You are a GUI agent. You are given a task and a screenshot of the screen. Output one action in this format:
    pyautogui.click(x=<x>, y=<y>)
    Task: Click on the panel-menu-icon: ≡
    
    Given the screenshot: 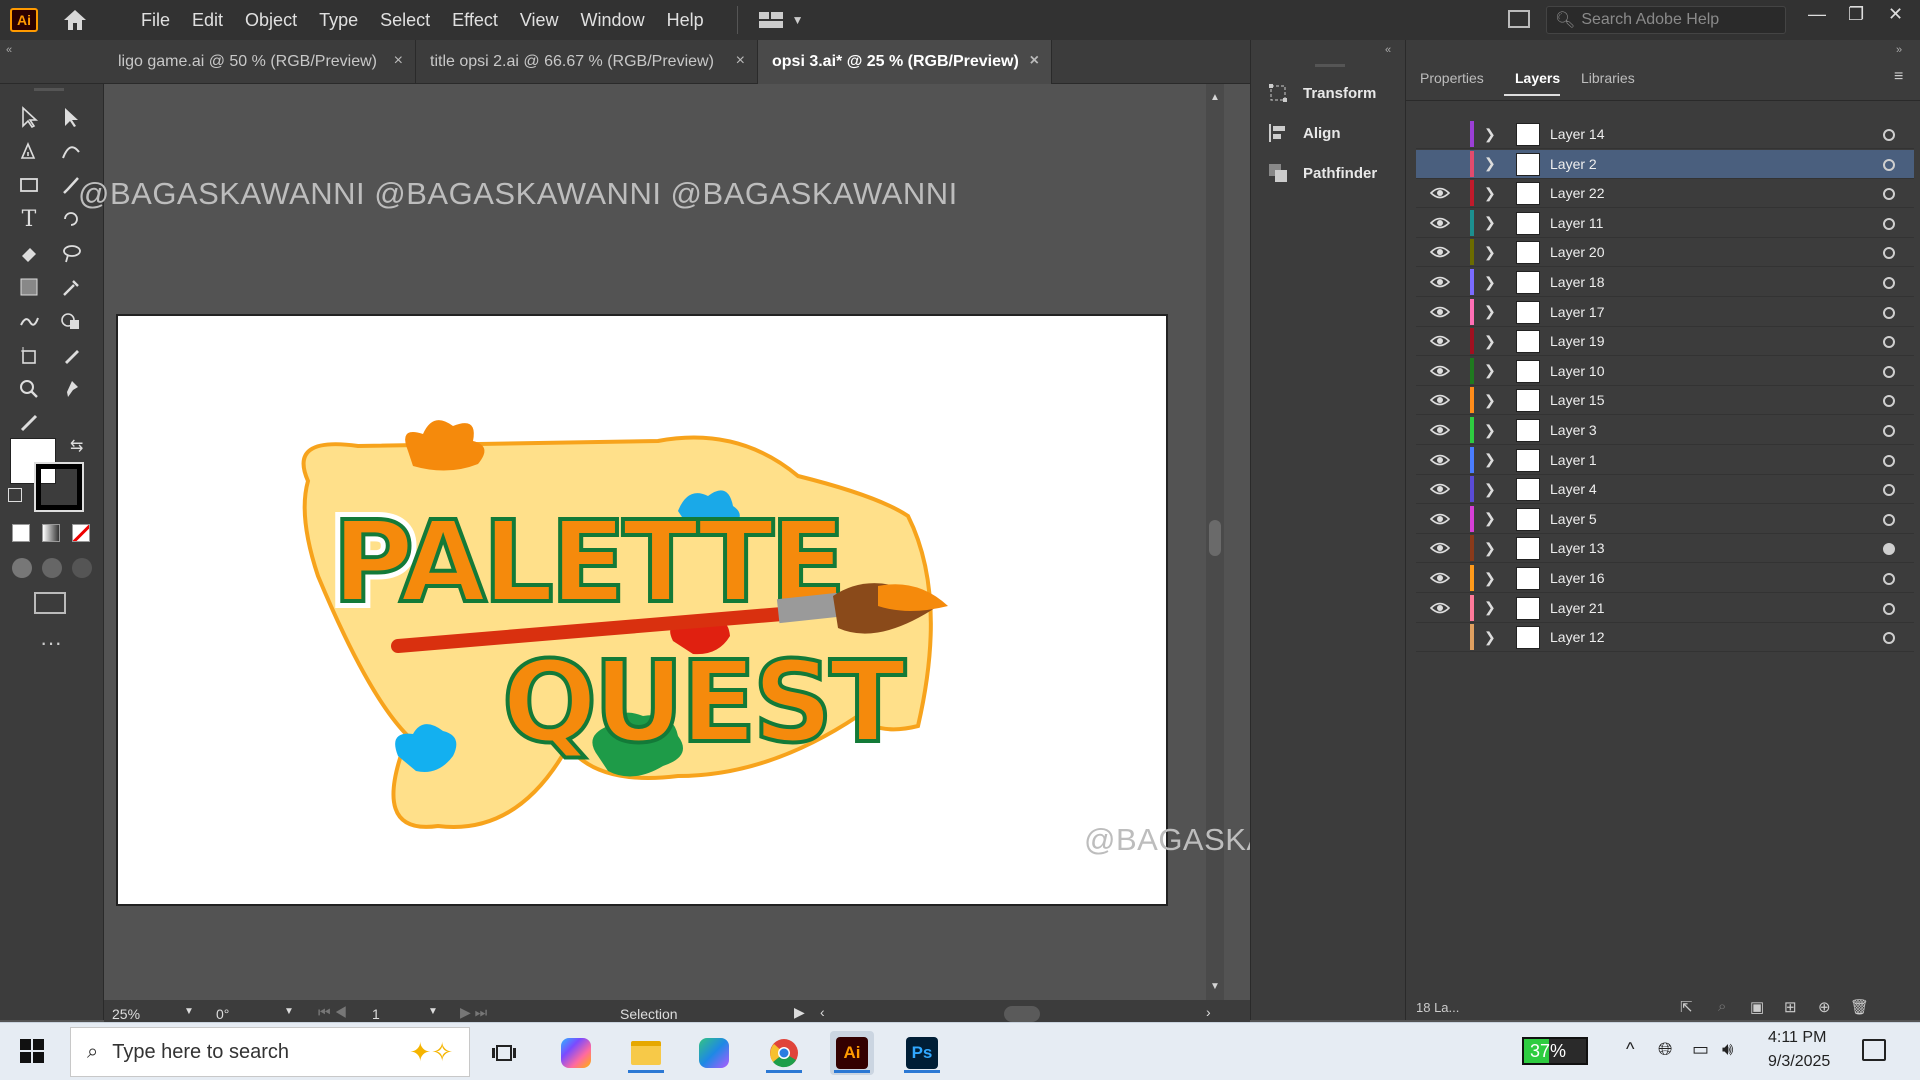 What is the action you would take?
    pyautogui.click(x=1898, y=77)
    